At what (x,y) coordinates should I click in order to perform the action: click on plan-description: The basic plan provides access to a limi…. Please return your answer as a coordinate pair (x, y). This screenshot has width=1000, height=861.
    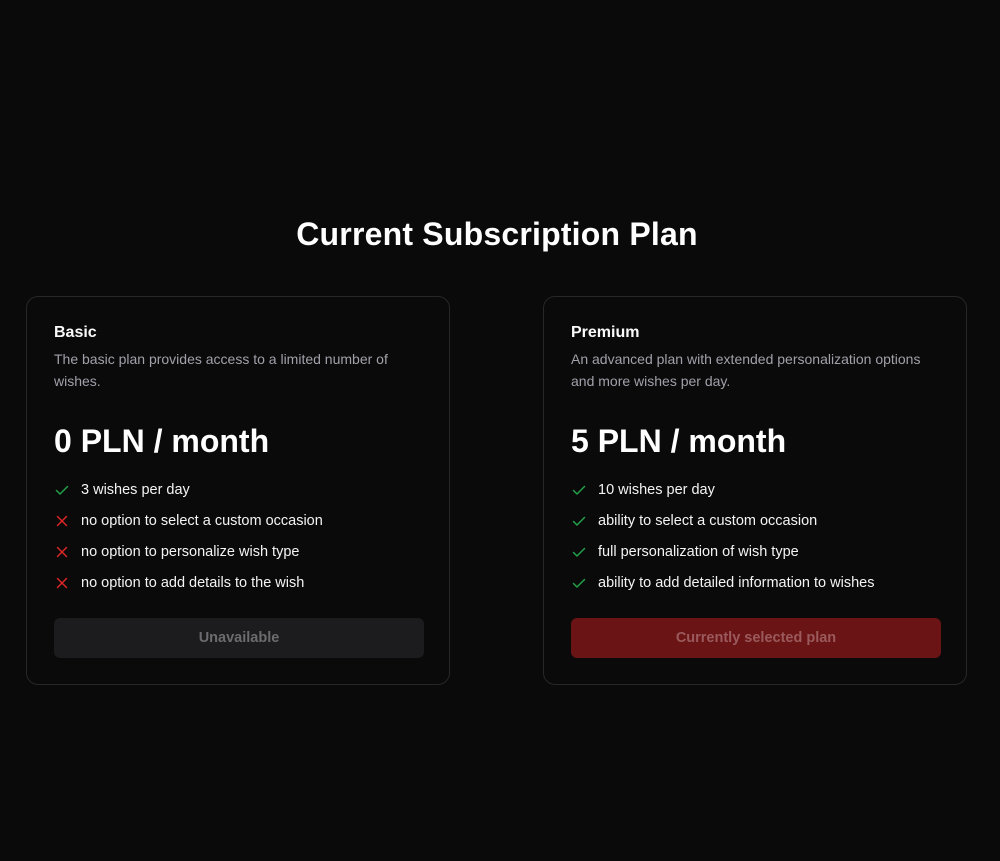
    Looking at the image, I should click on (221, 370).